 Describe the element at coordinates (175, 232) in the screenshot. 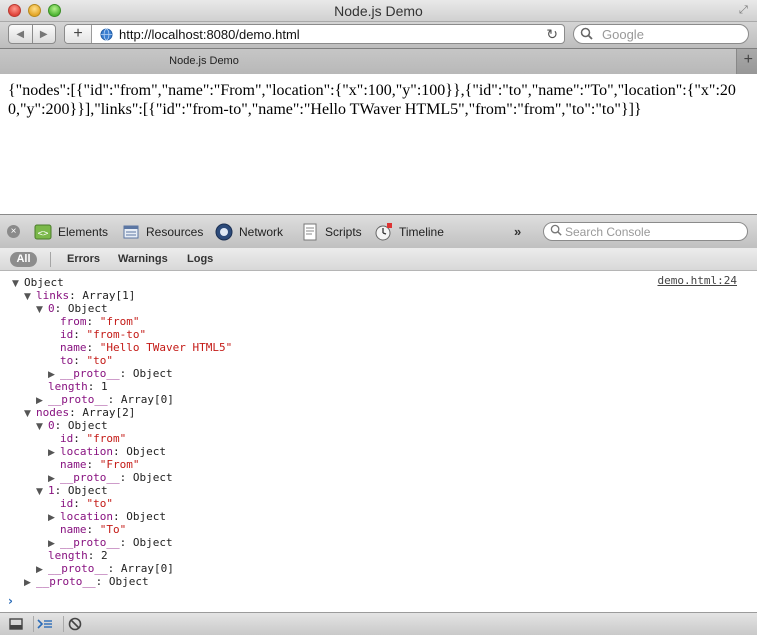

I see `tab-resources-label: Resources` at that location.